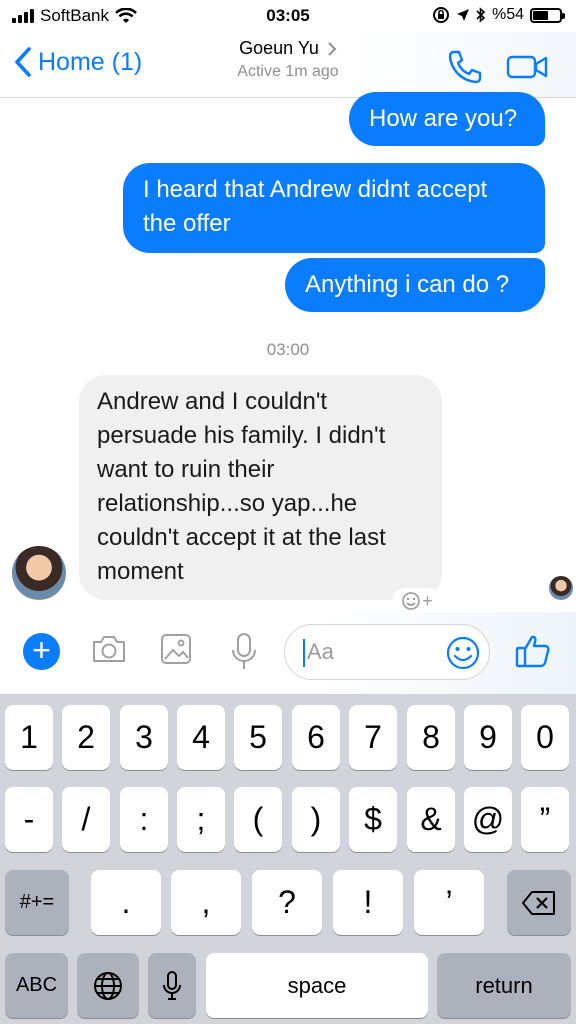  What do you see at coordinates (258, 819) in the screenshot?
I see `key-open-paren: (` at bounding box center [258, 819].